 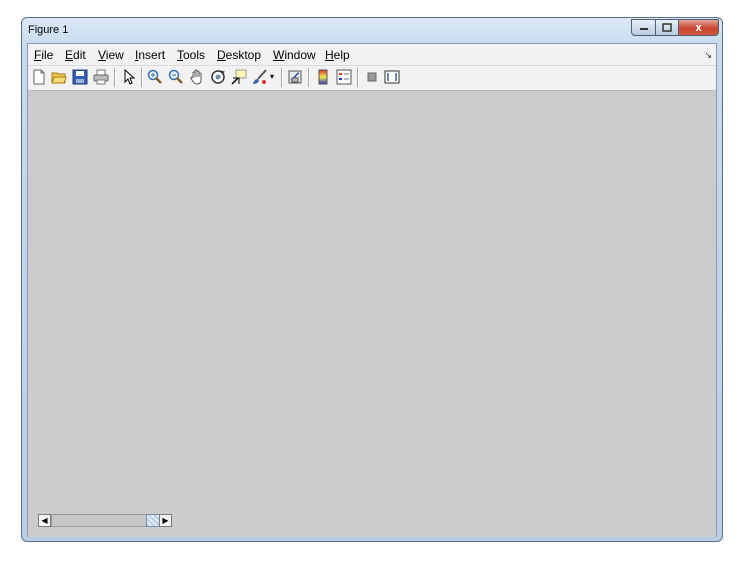 I want to click on minimize-button, so click(x=643, y=27).